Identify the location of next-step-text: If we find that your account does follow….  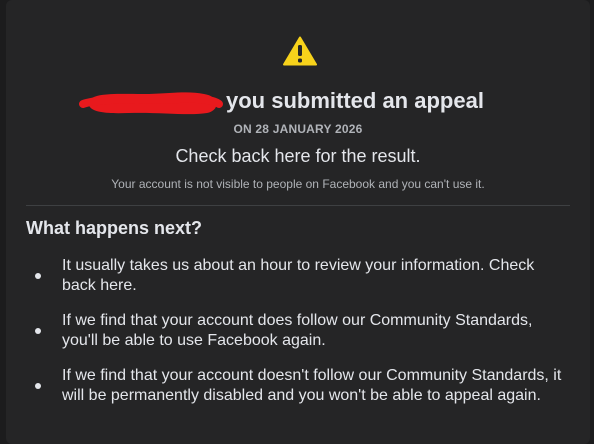
(297, 330).